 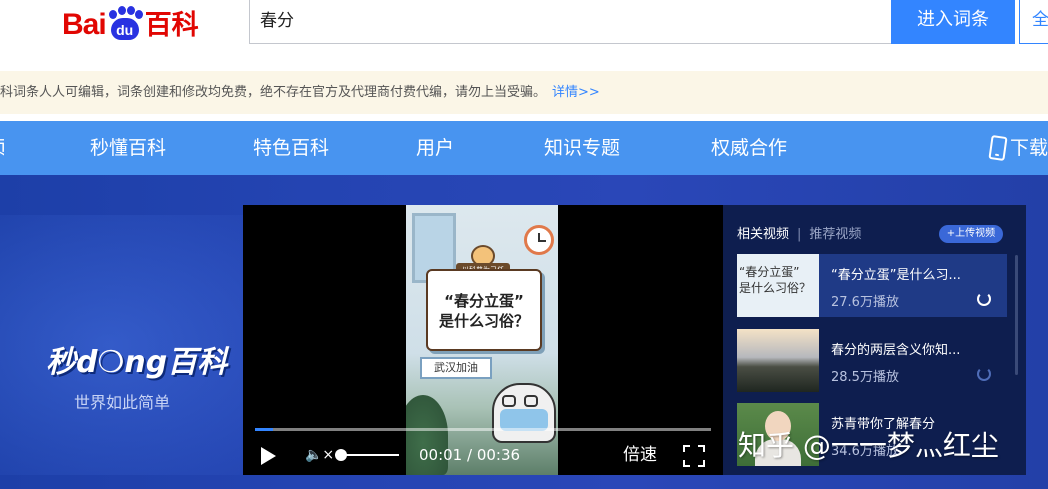 I want to click on nav-item-topics: 知识专题, so click(x=582, y=148).